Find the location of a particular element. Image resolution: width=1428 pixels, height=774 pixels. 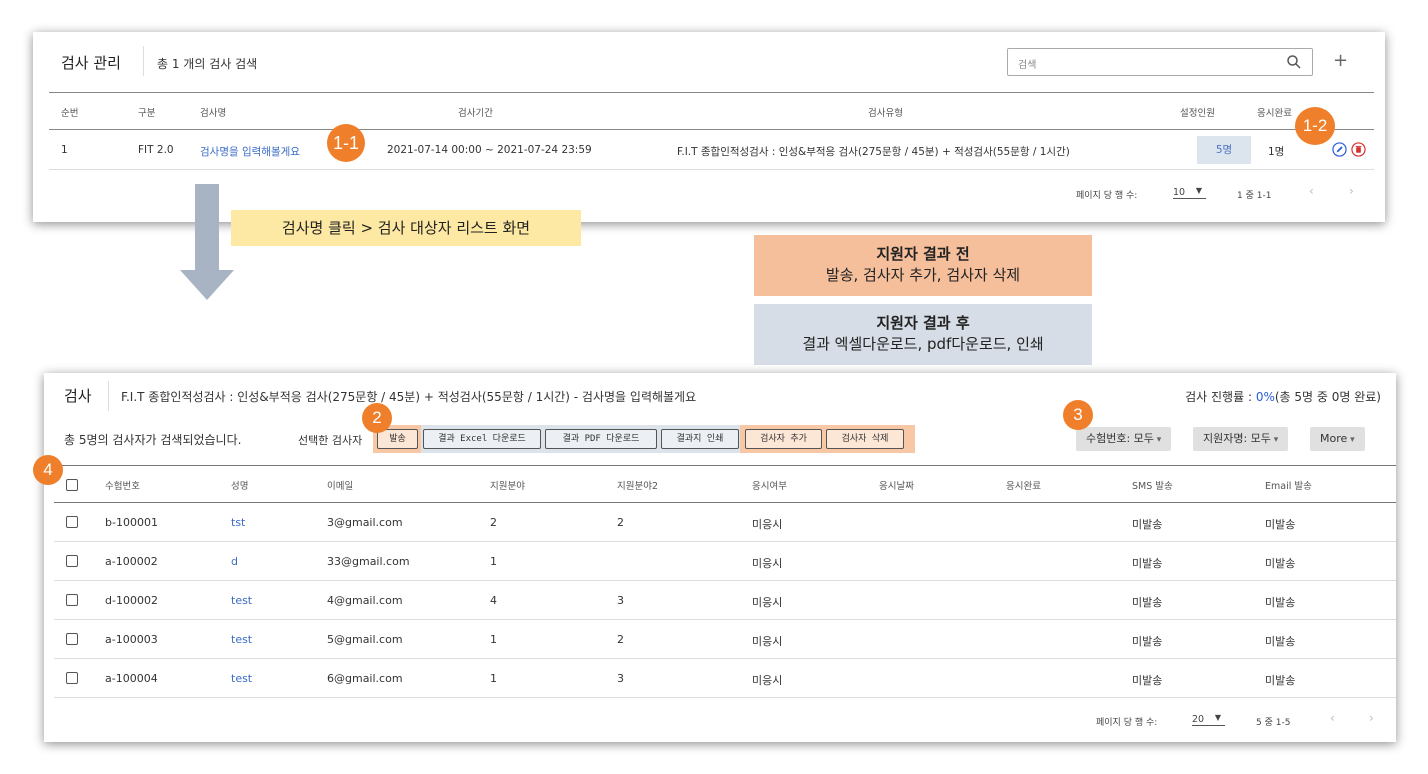

callout-badge-3: 3 is located at coordinates (1078, 415).